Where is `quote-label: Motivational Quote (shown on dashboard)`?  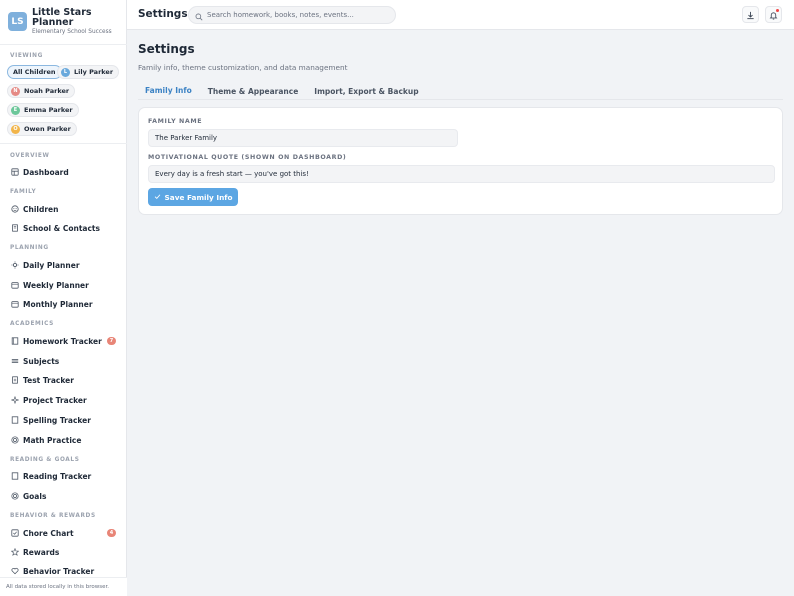 quote-label: Motivational Quote (shown on dashboard) is located at coordinates (247, 157).